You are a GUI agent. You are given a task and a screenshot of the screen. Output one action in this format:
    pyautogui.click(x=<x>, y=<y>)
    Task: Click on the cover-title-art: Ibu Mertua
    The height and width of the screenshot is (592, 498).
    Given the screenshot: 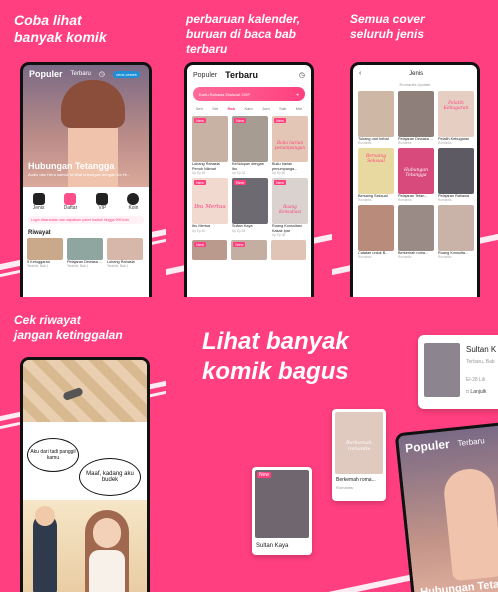 What is the action you would take?
    pyautogui.click(x=210, y=207)
    